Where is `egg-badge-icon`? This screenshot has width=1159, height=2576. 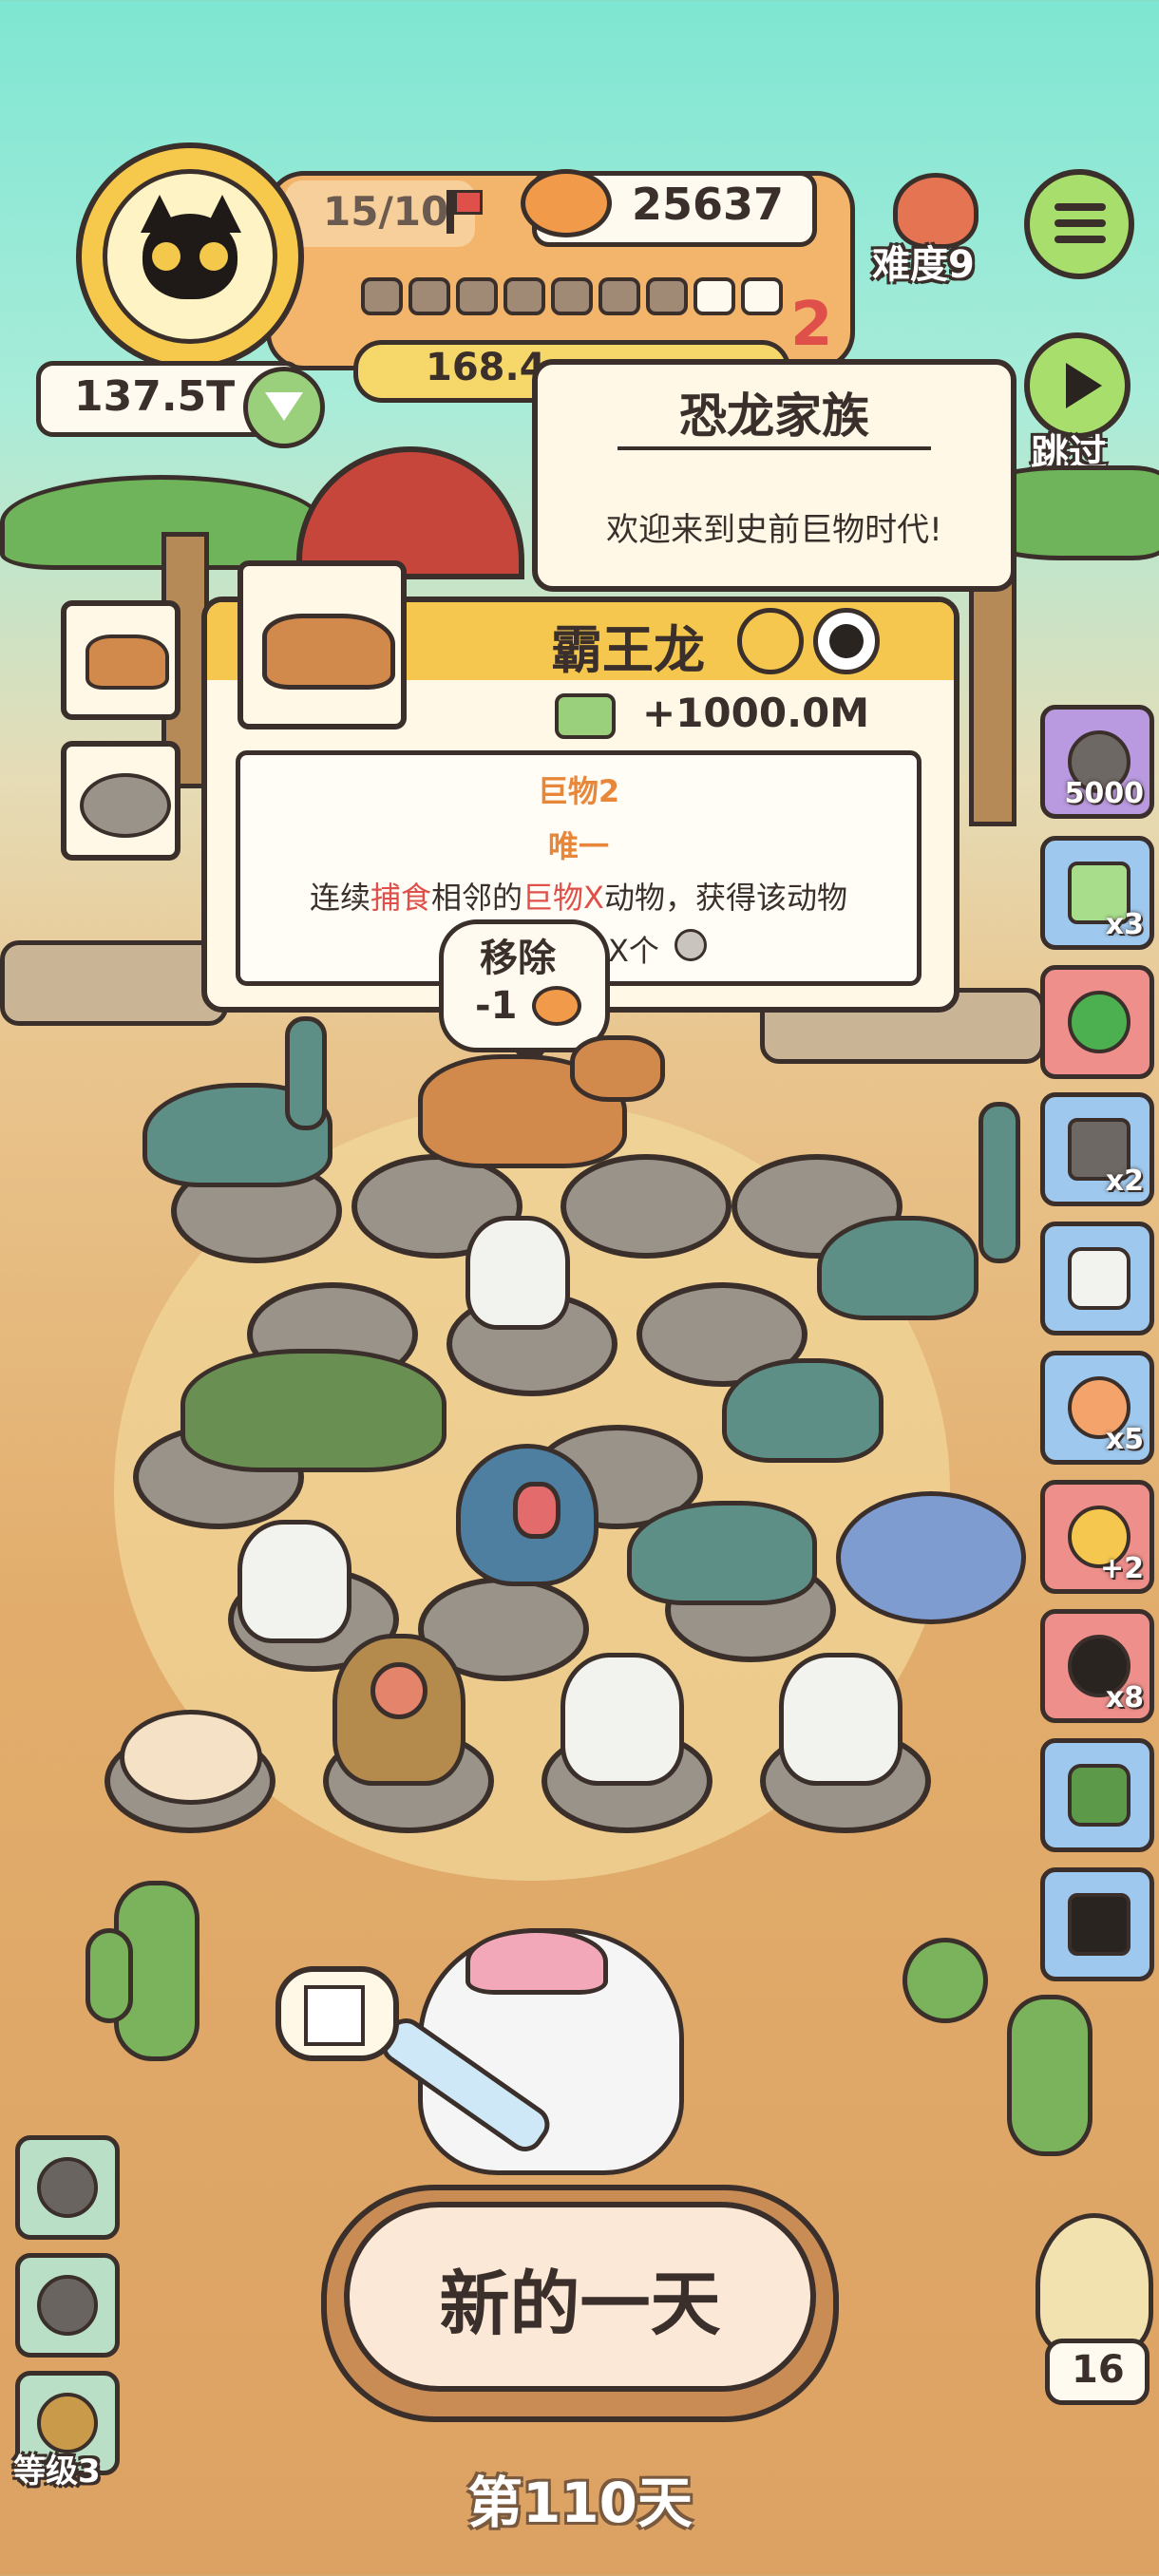 egg-badge-icon is located at coordinates (770, 641).